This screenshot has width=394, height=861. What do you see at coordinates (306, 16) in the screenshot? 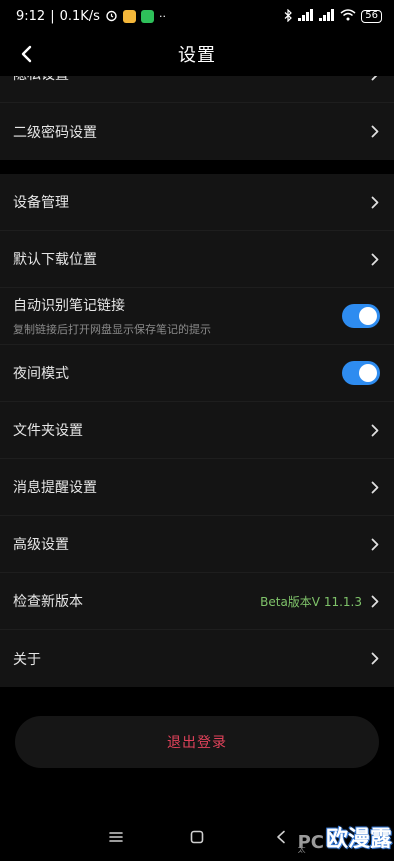
I see `signal-icon` at bounding box center [306, 16].